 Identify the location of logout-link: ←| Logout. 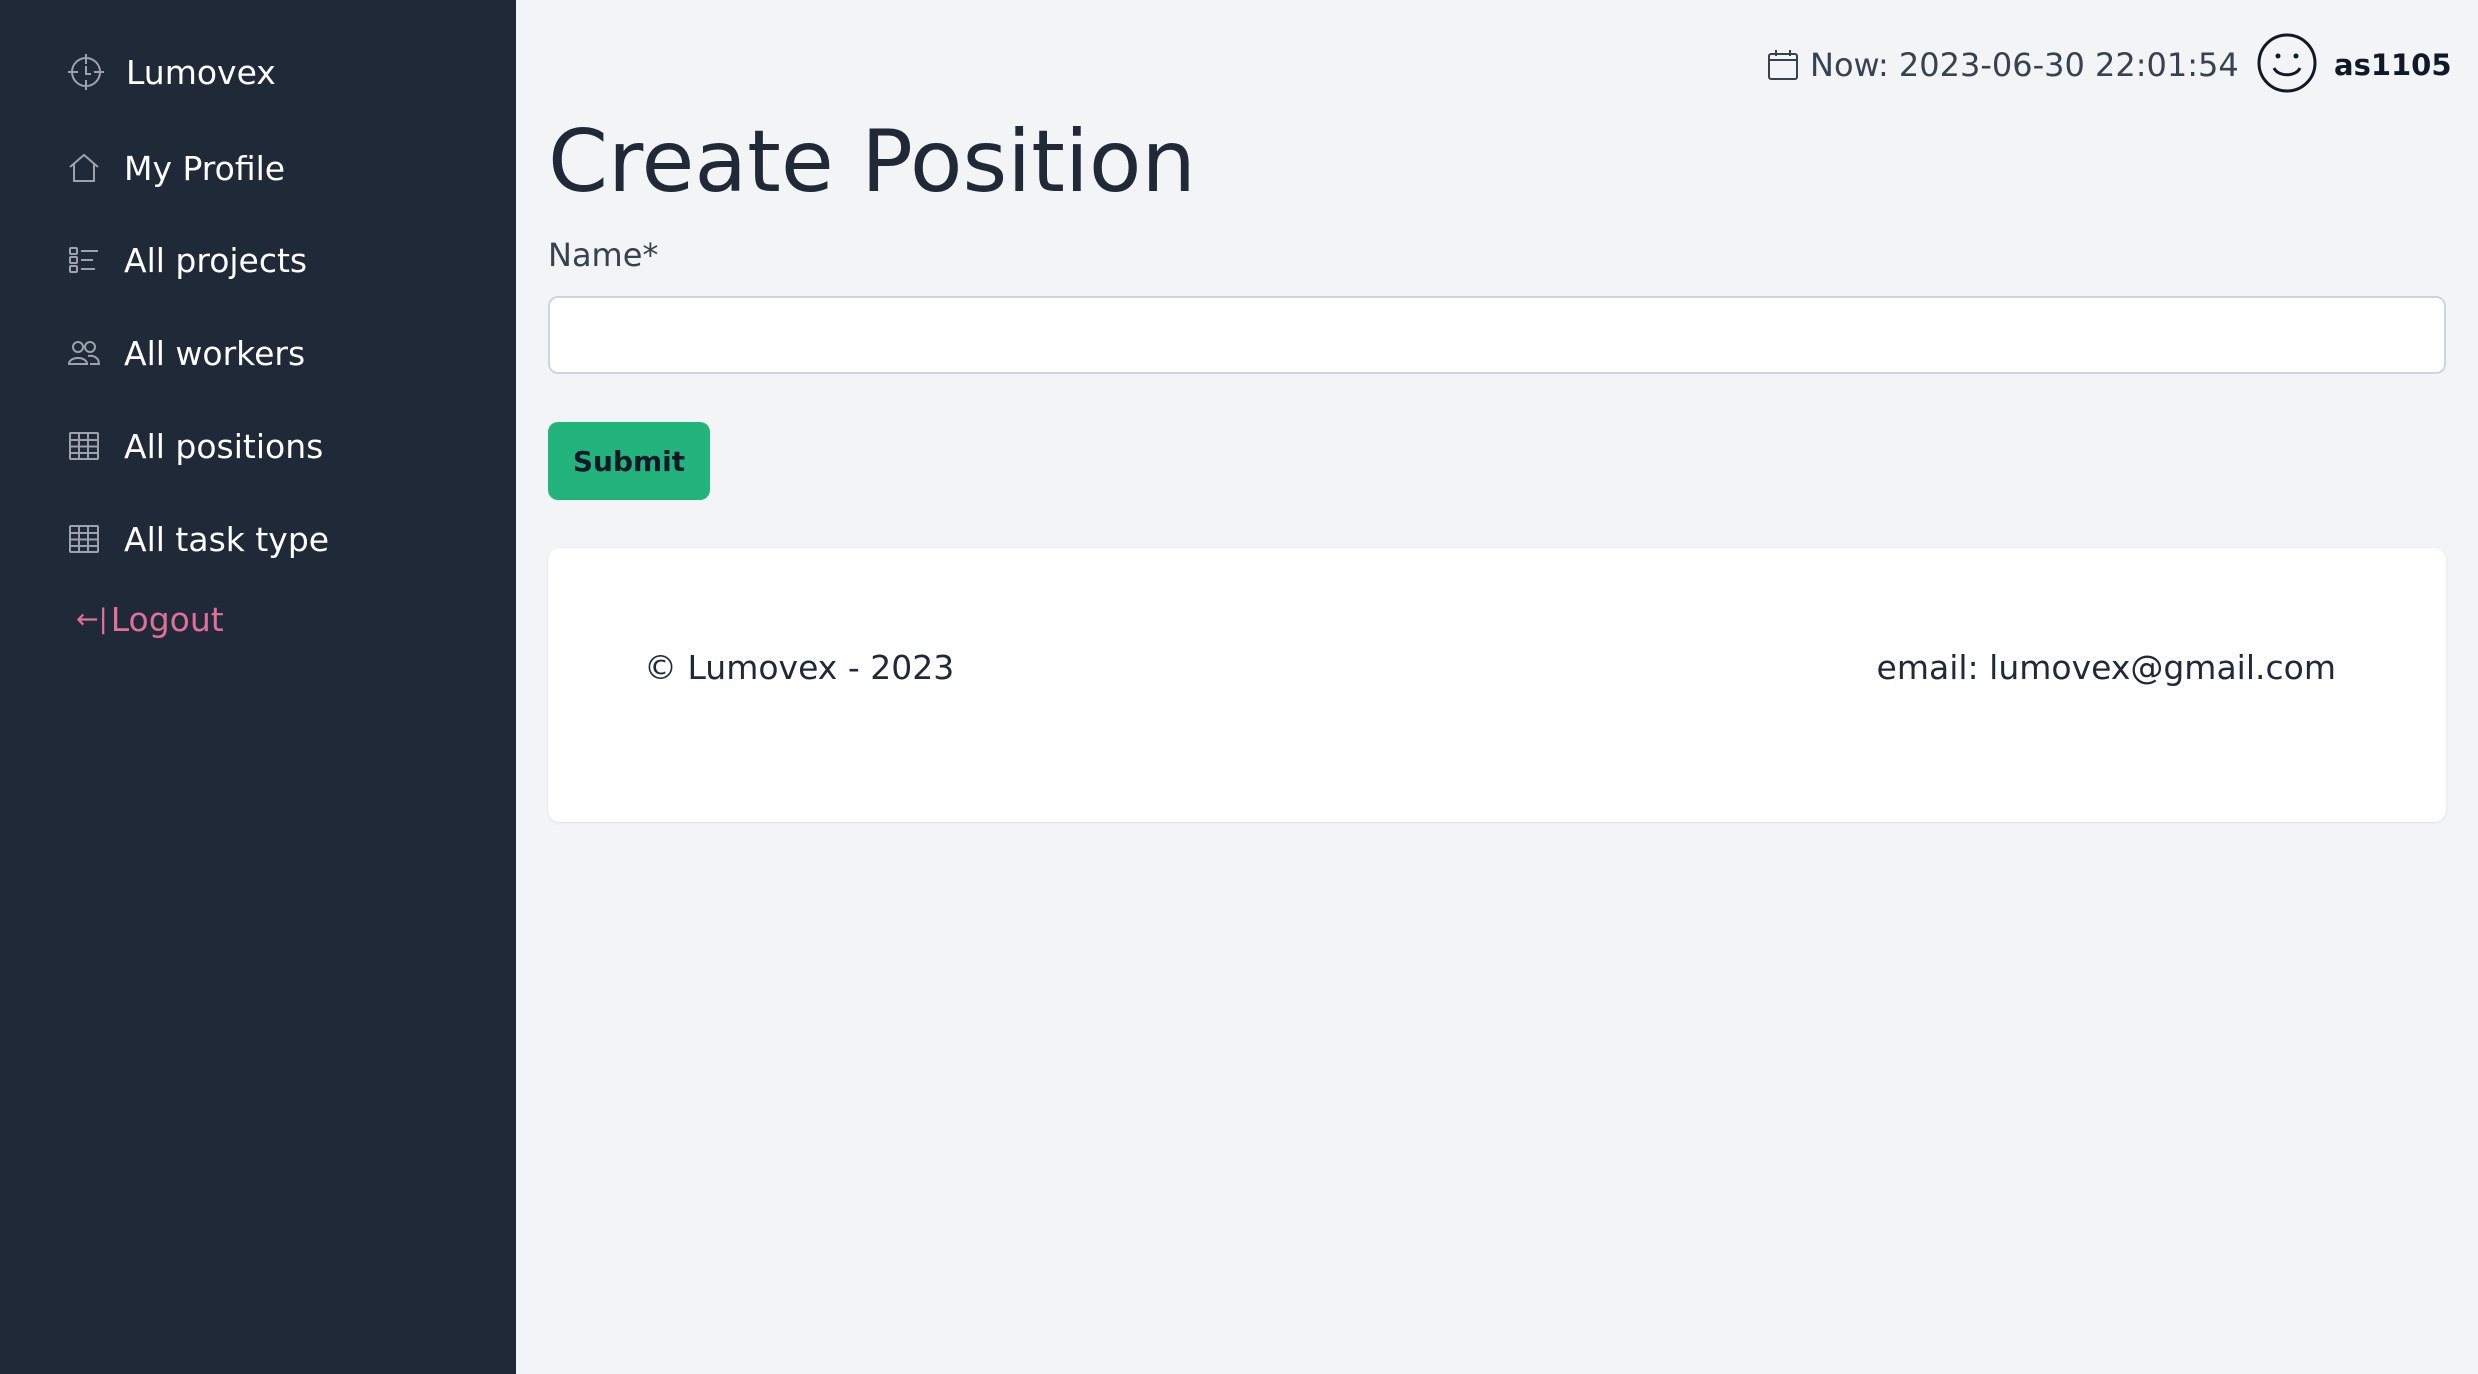
(150, 619).